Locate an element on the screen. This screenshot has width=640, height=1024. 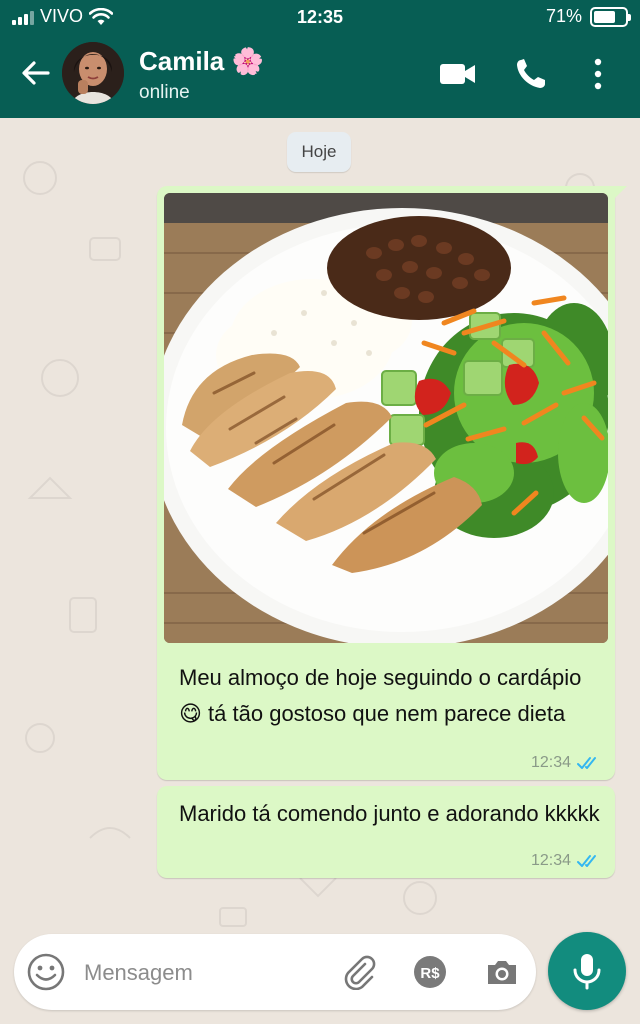
mic-icon is located at coordinates (587, 972).